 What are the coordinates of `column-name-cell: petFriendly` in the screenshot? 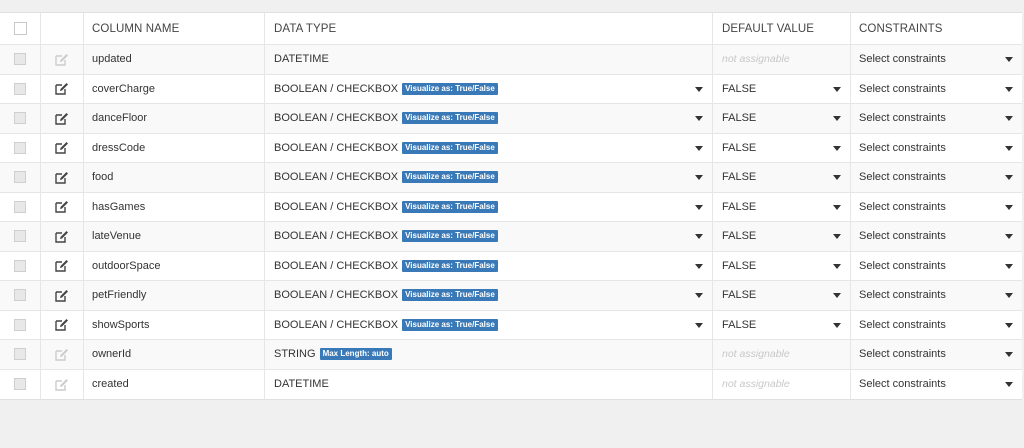 It's located at (174, 295).